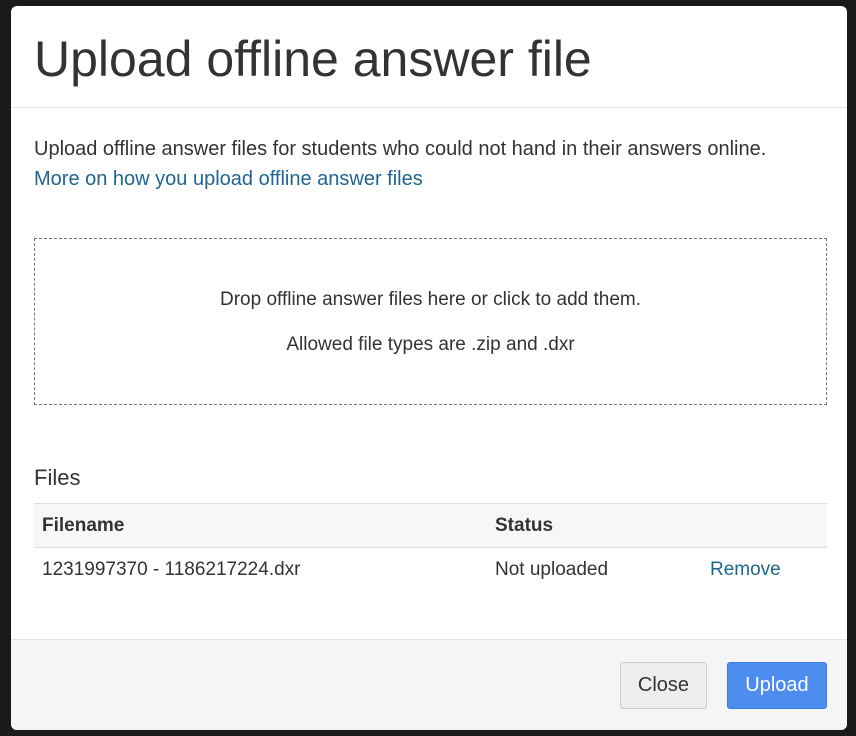  I want to click on table-header-row: Filename Status, so click(430, 525).